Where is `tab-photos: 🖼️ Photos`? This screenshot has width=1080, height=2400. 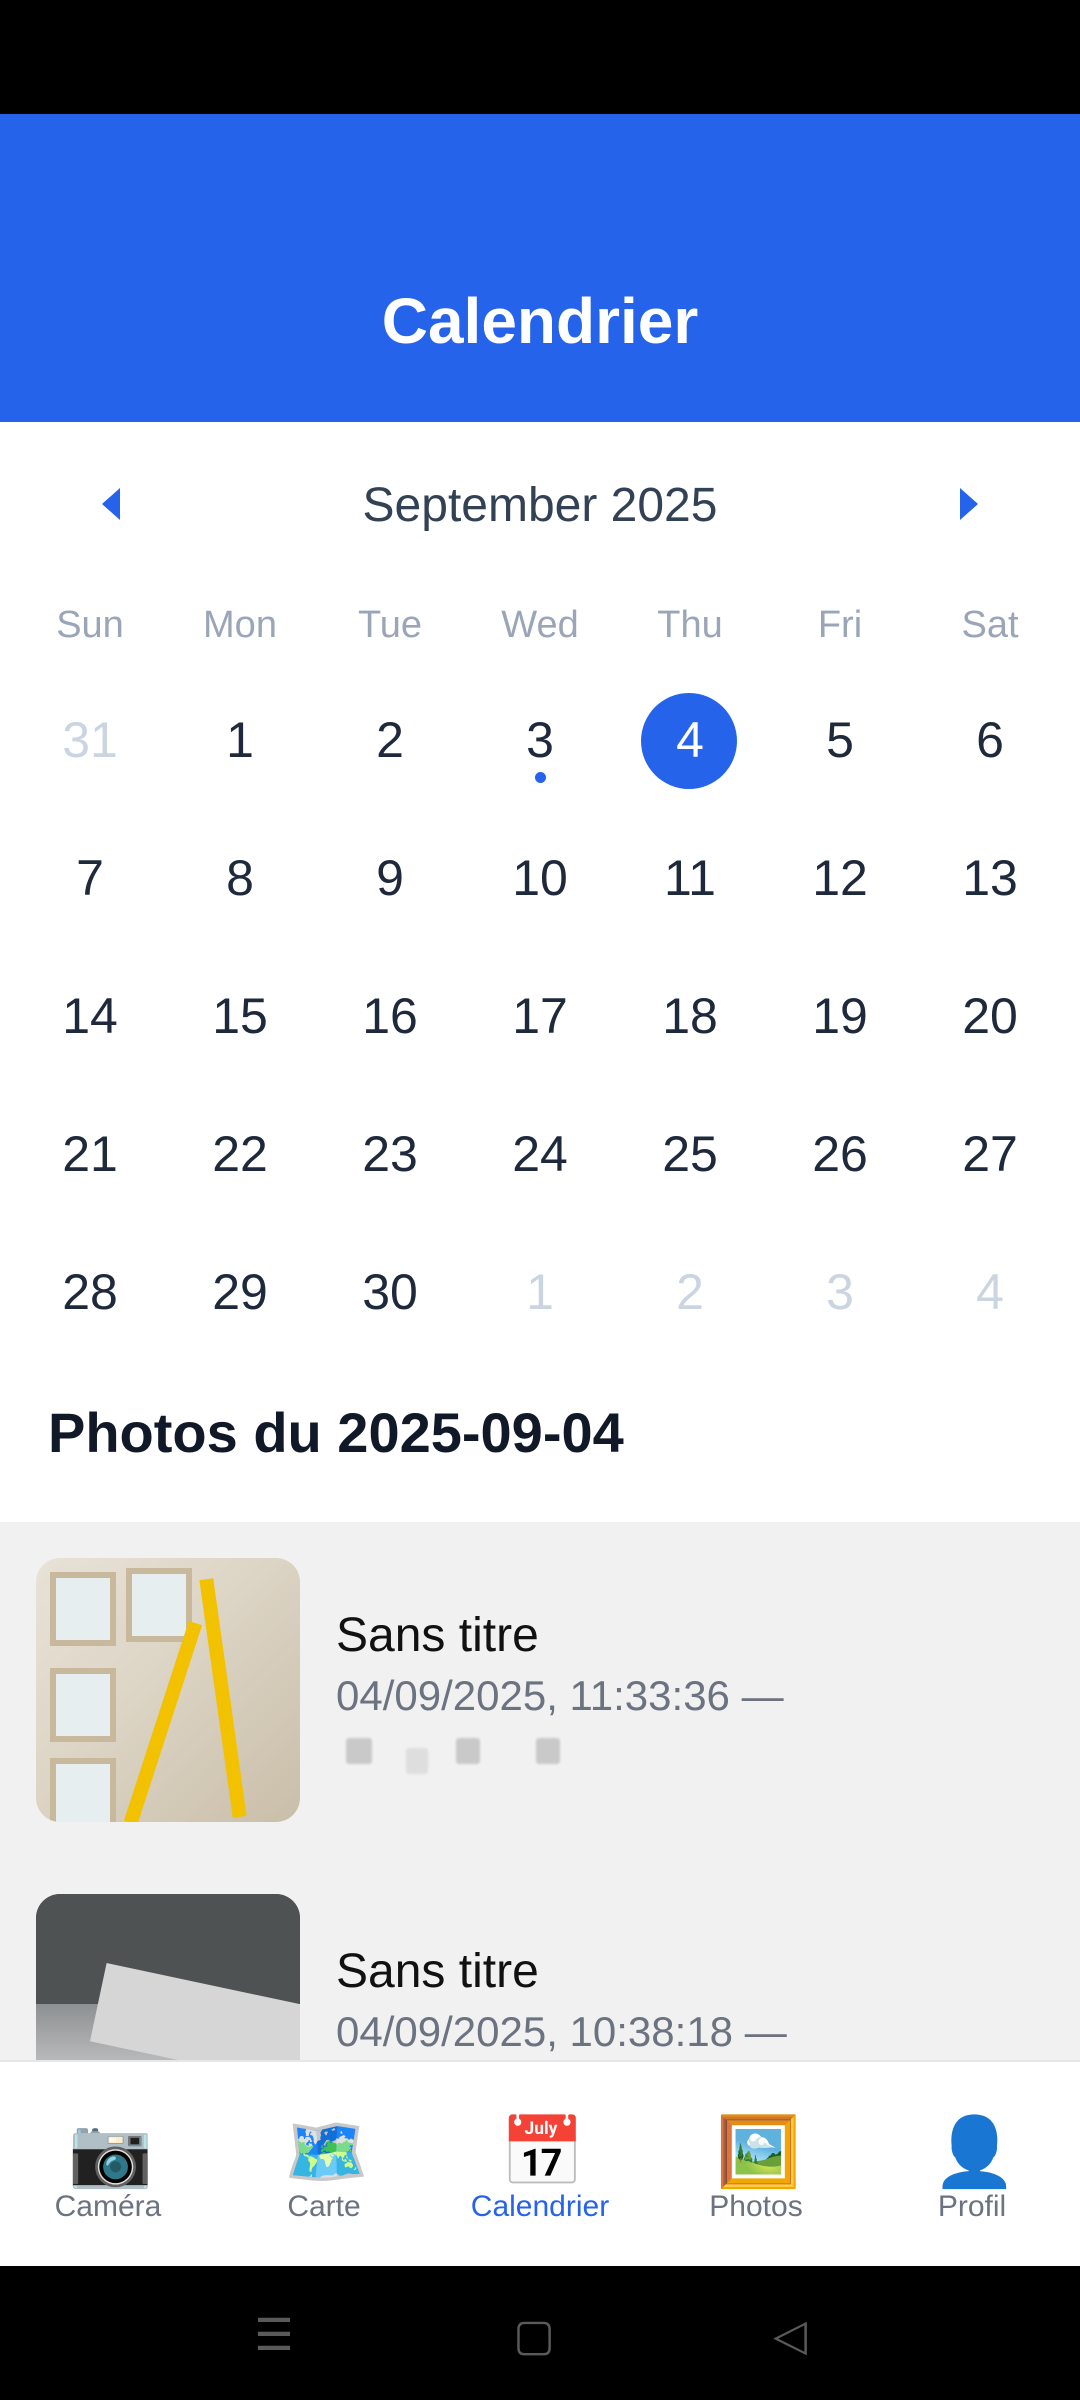
tab-photos: 🖼️ Photos is located at coordinates (756, 2165).